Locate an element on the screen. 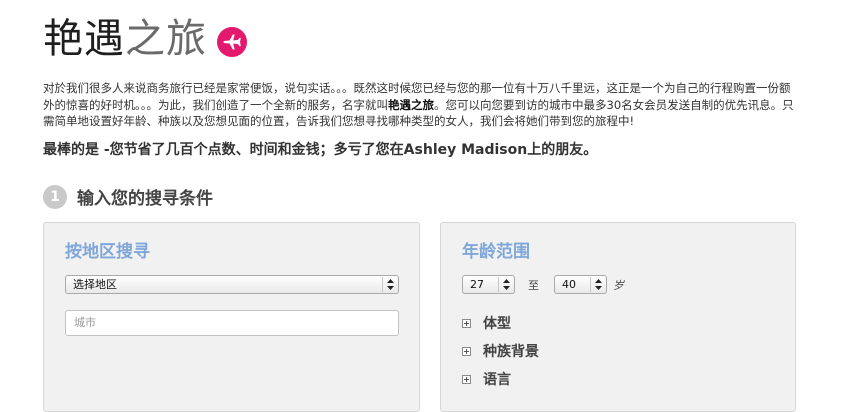 This screenshot has width=867, height=412. location-panel-title: 按地区搜寻 is located at coordinates (107, 252).